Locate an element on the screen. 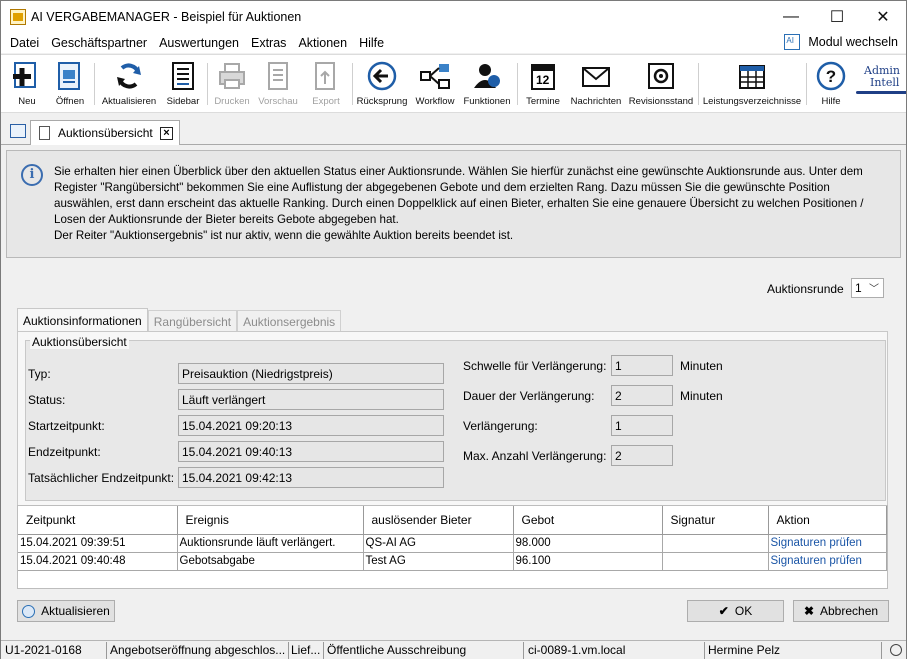  sidebar-label: Sidebar is located at coordinates (183, 101).